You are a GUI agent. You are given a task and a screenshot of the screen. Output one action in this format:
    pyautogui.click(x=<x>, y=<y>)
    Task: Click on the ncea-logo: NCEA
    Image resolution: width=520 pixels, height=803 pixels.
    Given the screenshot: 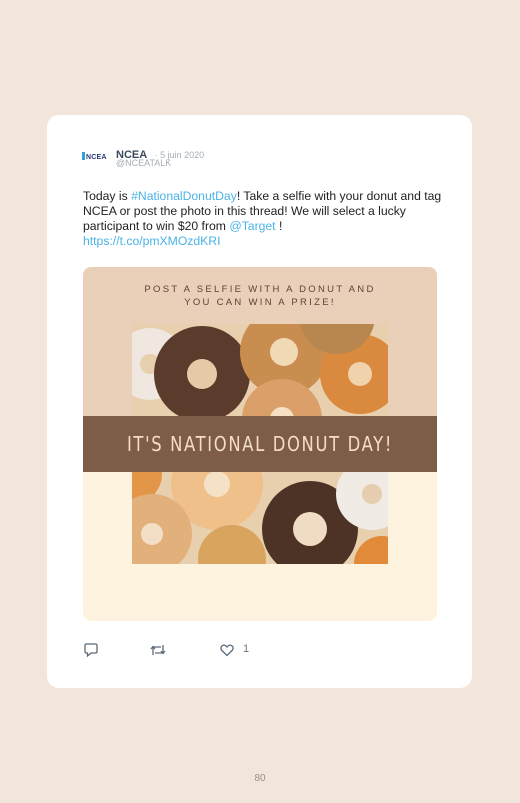 What is the action you would take?
    pyautogui.click(x=96, y=158)
    